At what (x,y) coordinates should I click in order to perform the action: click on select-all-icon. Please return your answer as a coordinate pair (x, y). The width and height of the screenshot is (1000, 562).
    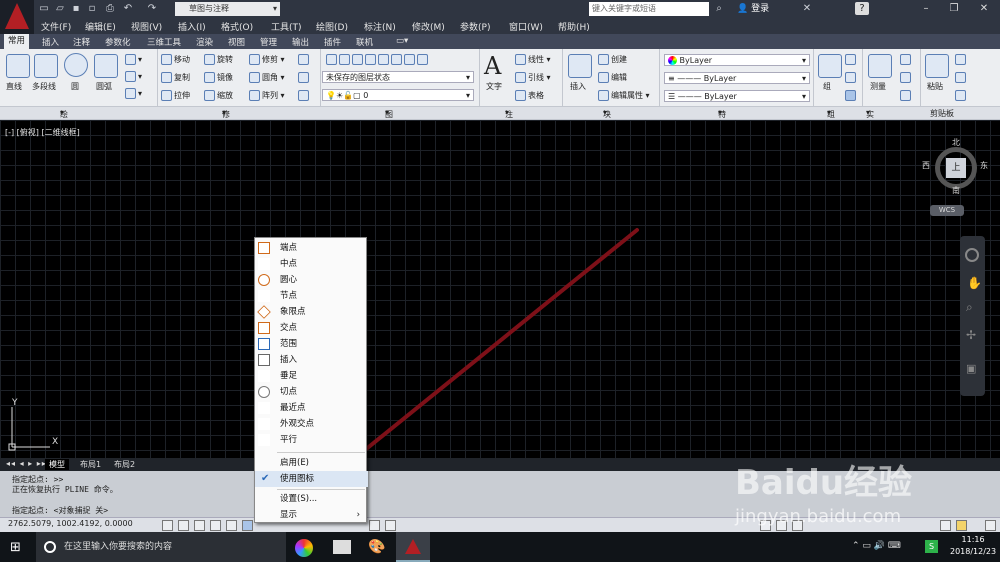
    Looking at the image, I should click on (906, 77).